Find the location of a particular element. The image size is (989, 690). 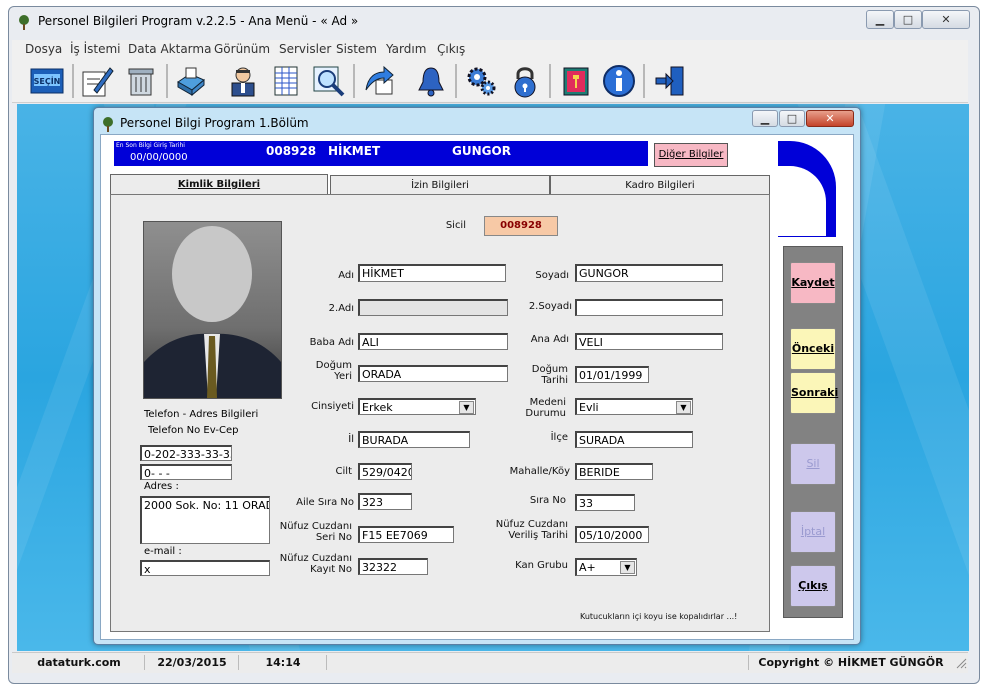

sil-button: Sil is located at coordinates (813, 464).